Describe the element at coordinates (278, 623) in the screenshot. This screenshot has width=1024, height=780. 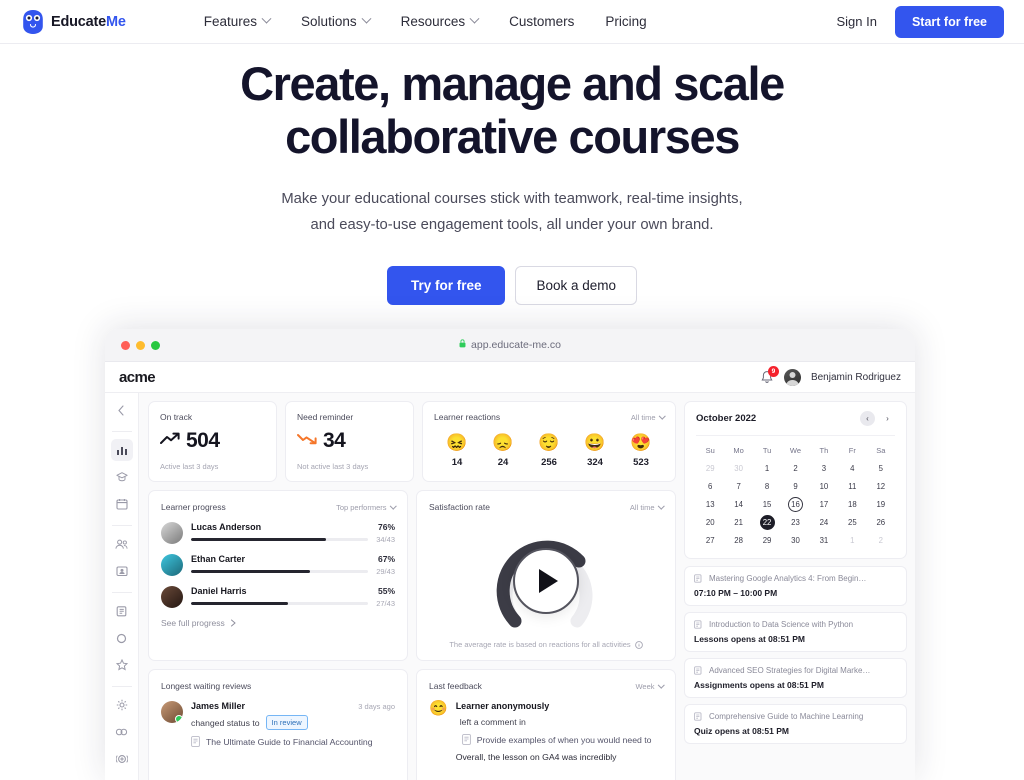
I see `see-full-progress-link: See full progress` at that location.